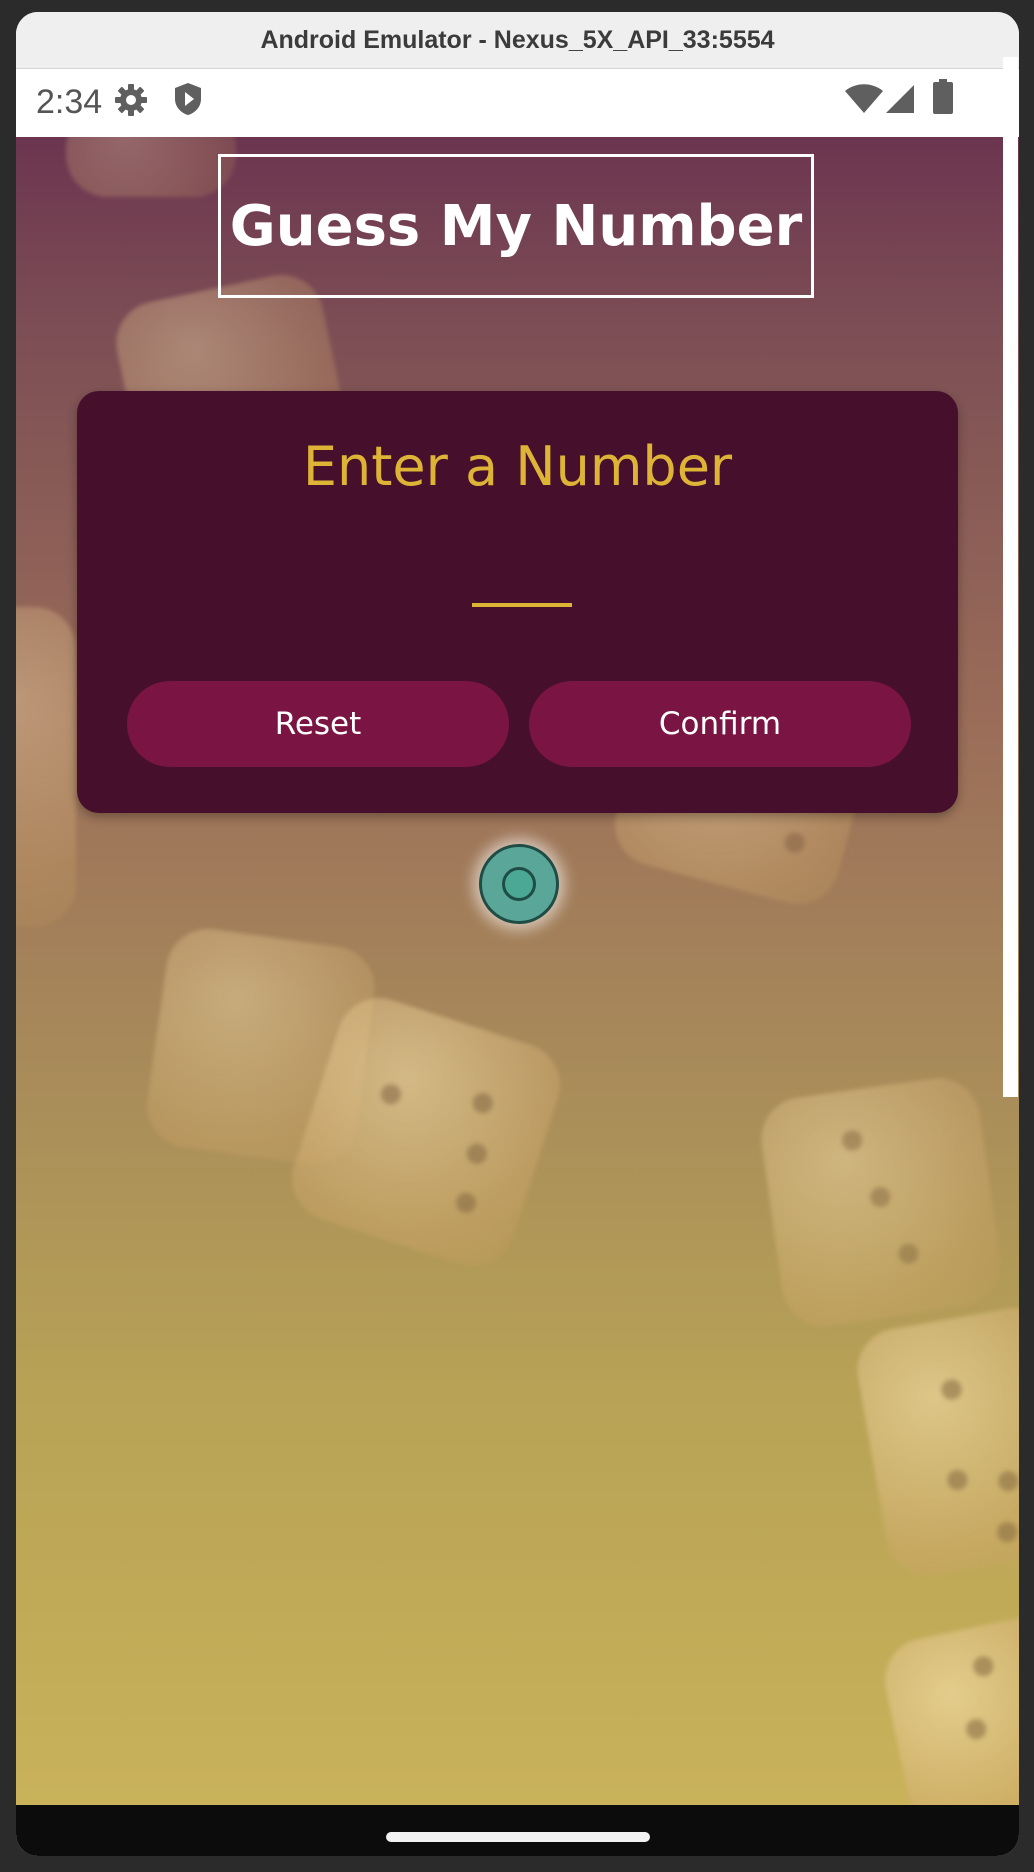  Describe the element at coordinates (522, 579) in the screenshot. I see `number-input` at that location.